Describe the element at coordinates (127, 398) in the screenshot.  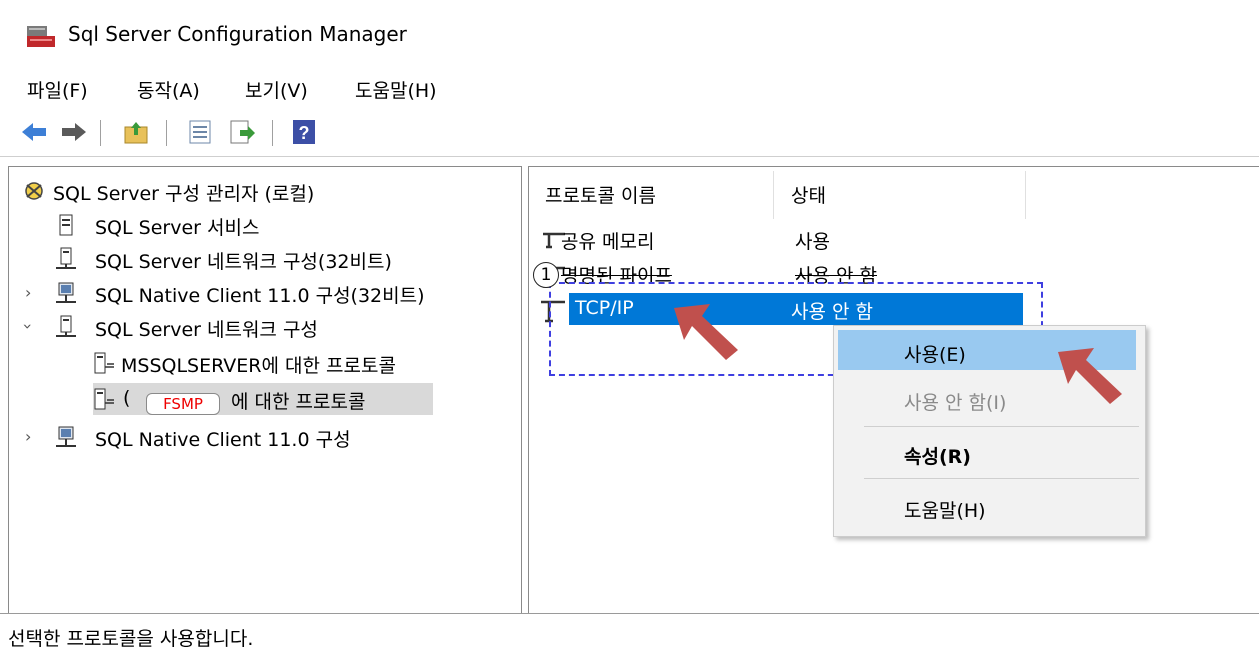
I see `tree-item-prefix: (` at that location.